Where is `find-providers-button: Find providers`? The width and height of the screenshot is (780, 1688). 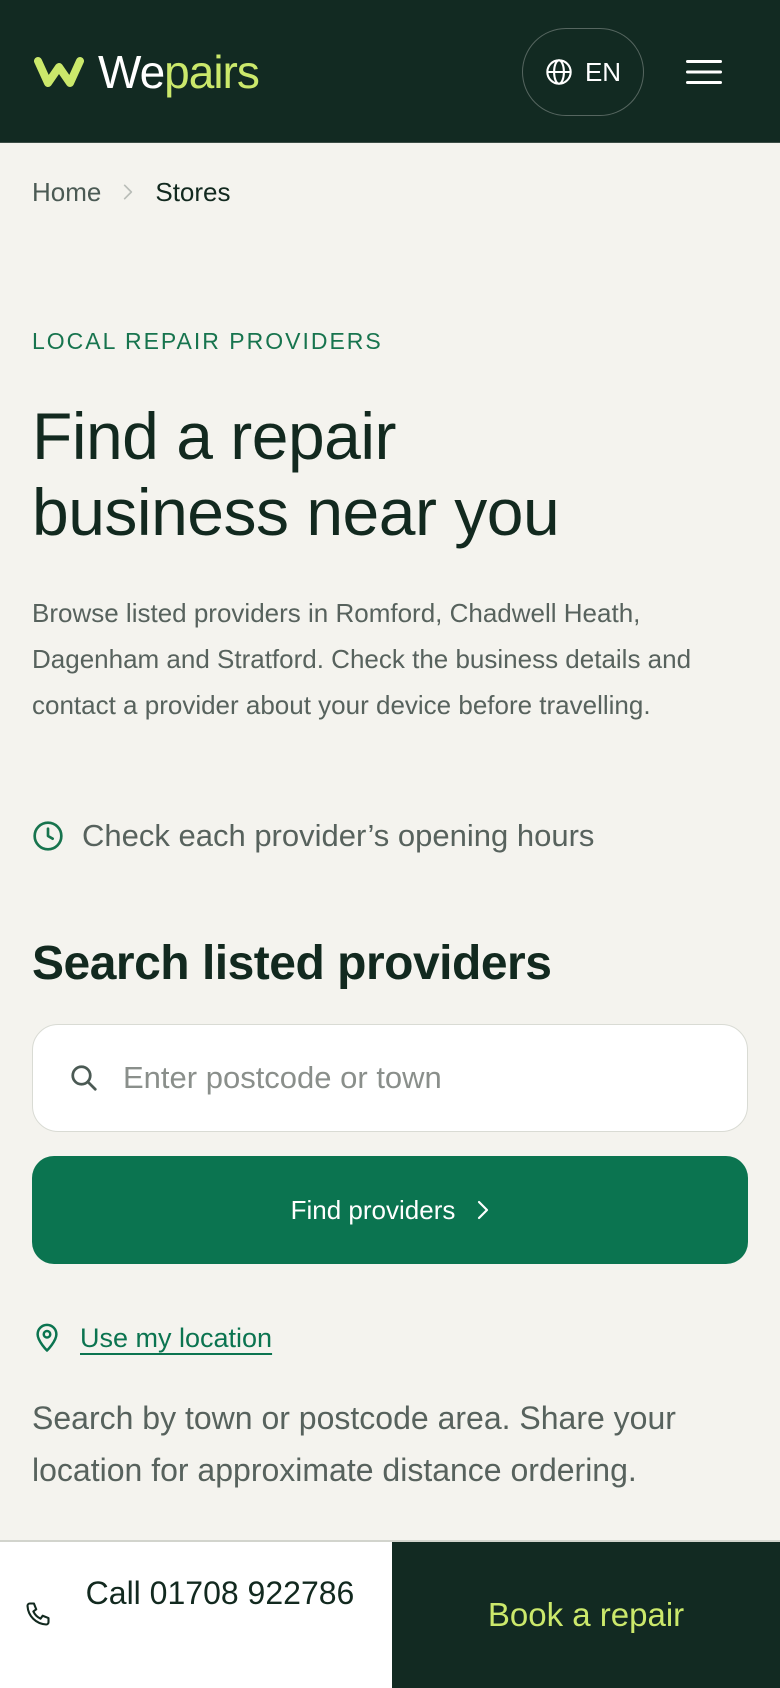
find-providers-button: Find providers is located at coordinates (390, 1210).